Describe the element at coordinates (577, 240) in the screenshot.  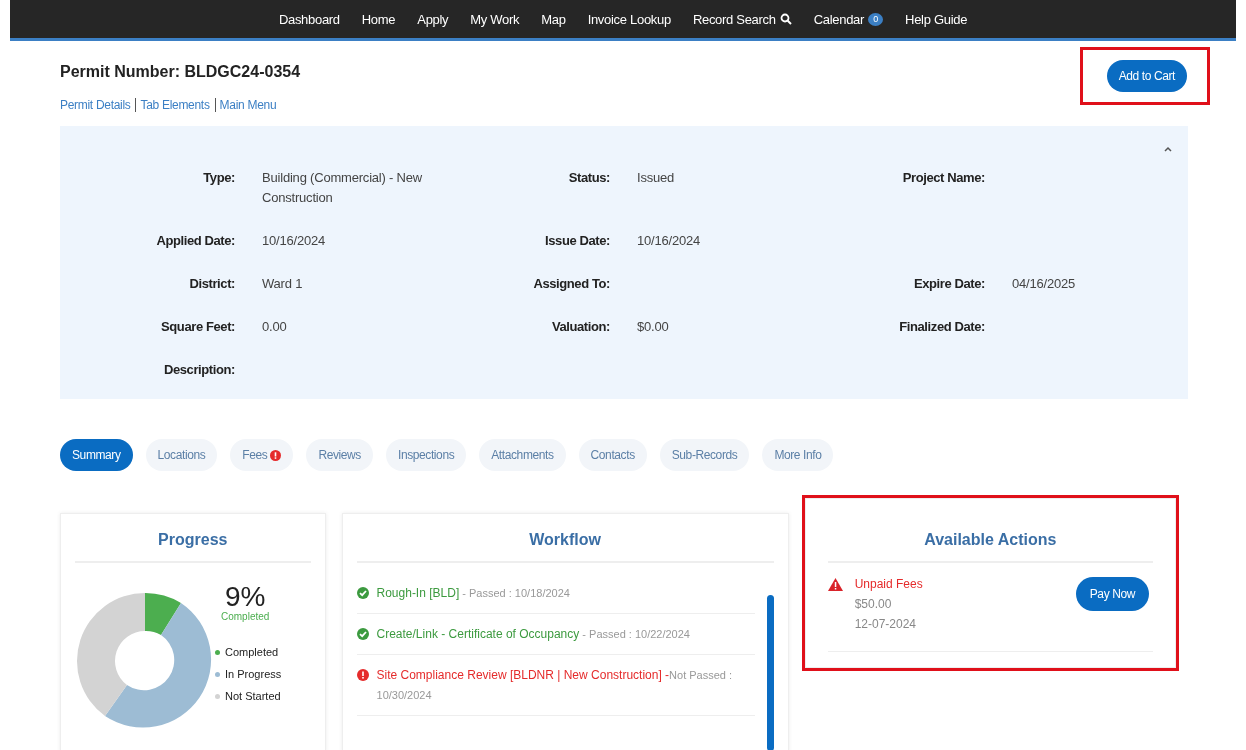
I see `field-label: Issue Date:` at that location.